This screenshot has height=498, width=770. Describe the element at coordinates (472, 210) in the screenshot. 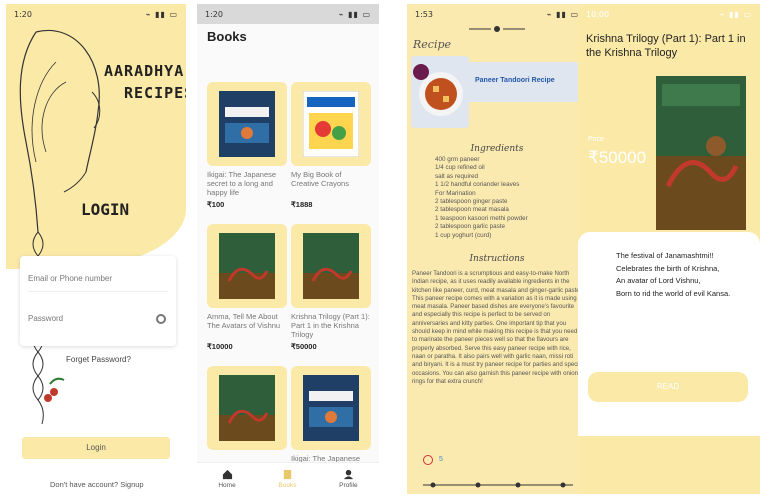

I see `ingredient-item: 2 tablespoon meat masala` at that location.